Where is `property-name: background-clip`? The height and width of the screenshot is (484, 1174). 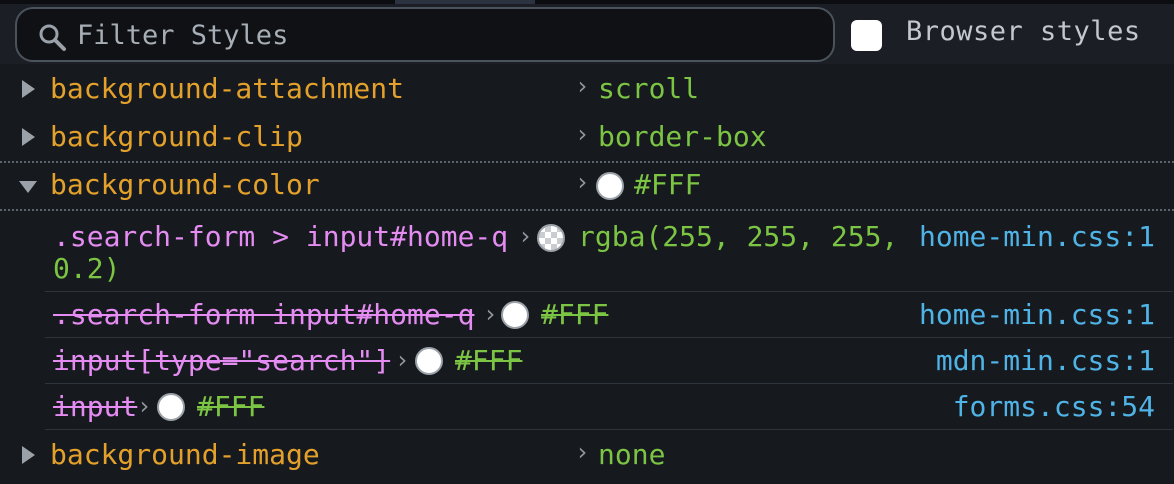 property-name: background-clip is located at coordinates (176, 136).